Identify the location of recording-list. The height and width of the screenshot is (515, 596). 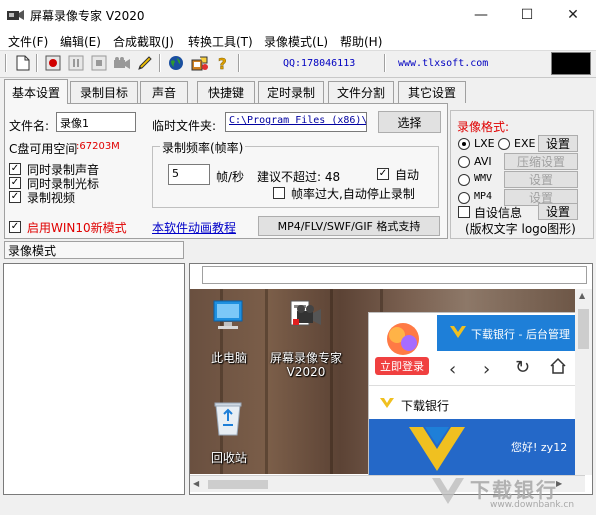
(94, 379).